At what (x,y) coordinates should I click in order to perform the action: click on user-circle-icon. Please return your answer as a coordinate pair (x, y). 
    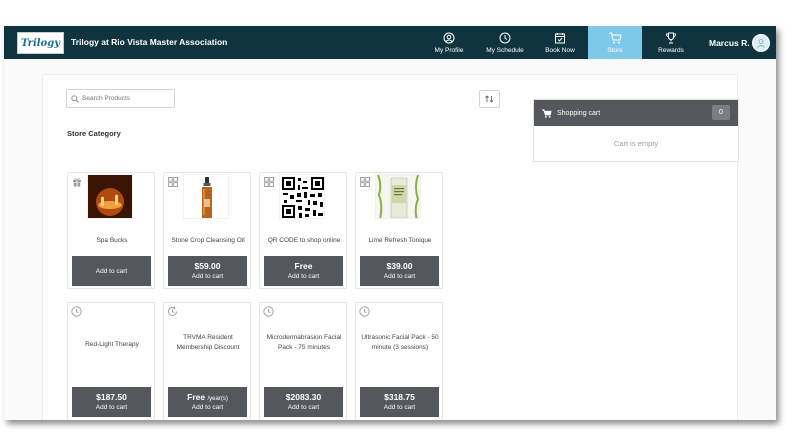
    Looking at the image, I should click on (449, 38).